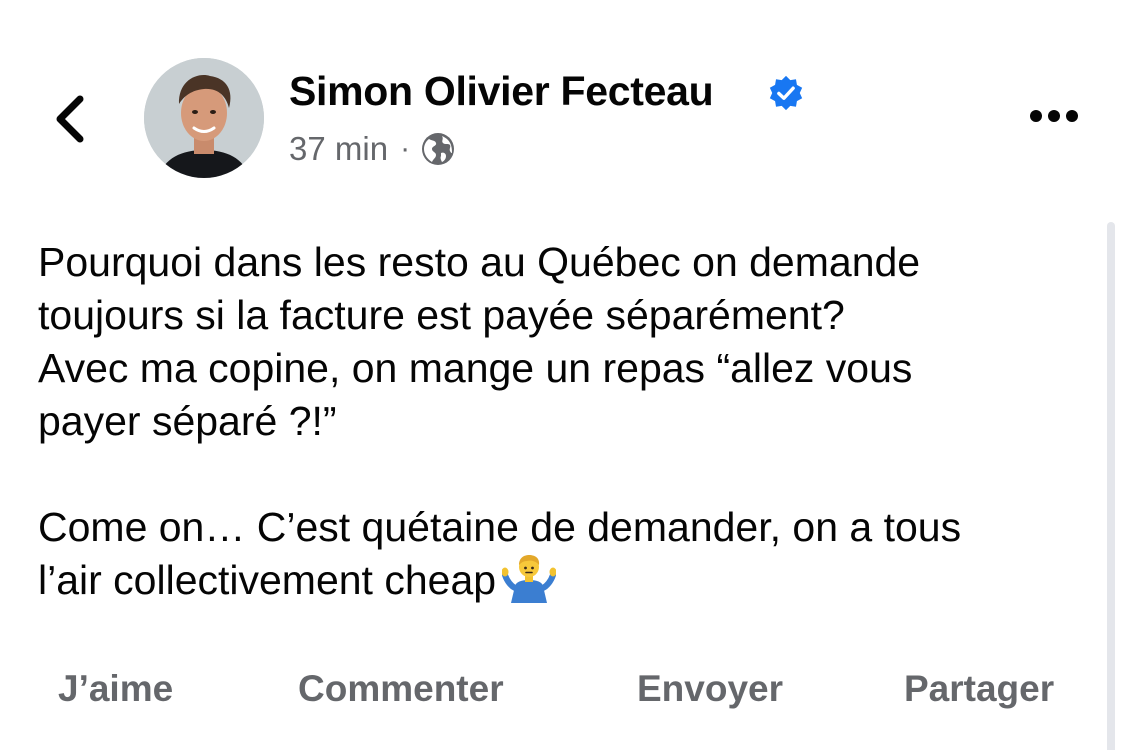 The image size is (1125, 750). Describe the element at coordinates (710, 689) in the screenshot. I see `send-button: Envoyer` at that location.